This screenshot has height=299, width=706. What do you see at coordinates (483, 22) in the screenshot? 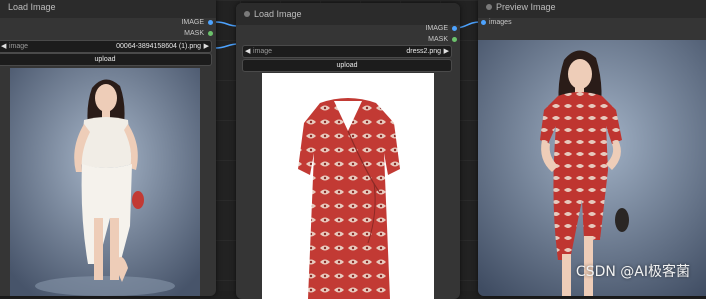
I see `input-images-dot` at bounding box center [483, 22].